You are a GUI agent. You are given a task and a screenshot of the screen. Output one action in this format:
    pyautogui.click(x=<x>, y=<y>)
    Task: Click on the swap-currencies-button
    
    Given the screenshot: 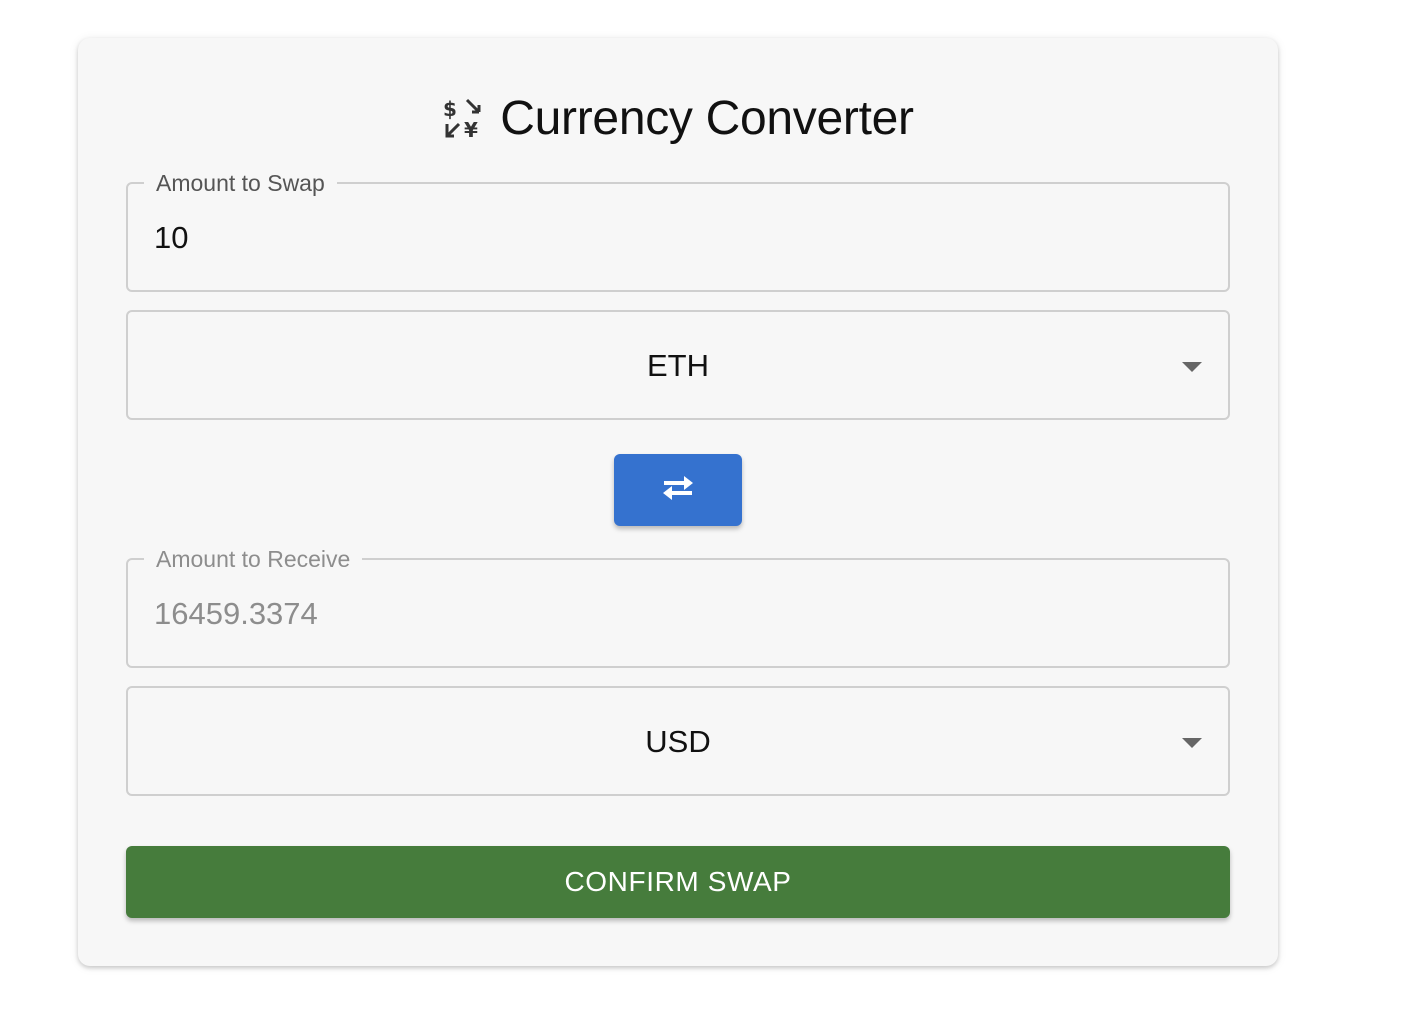 What is the action you would take?
    pyautogui.click(x=678, y=490)
    